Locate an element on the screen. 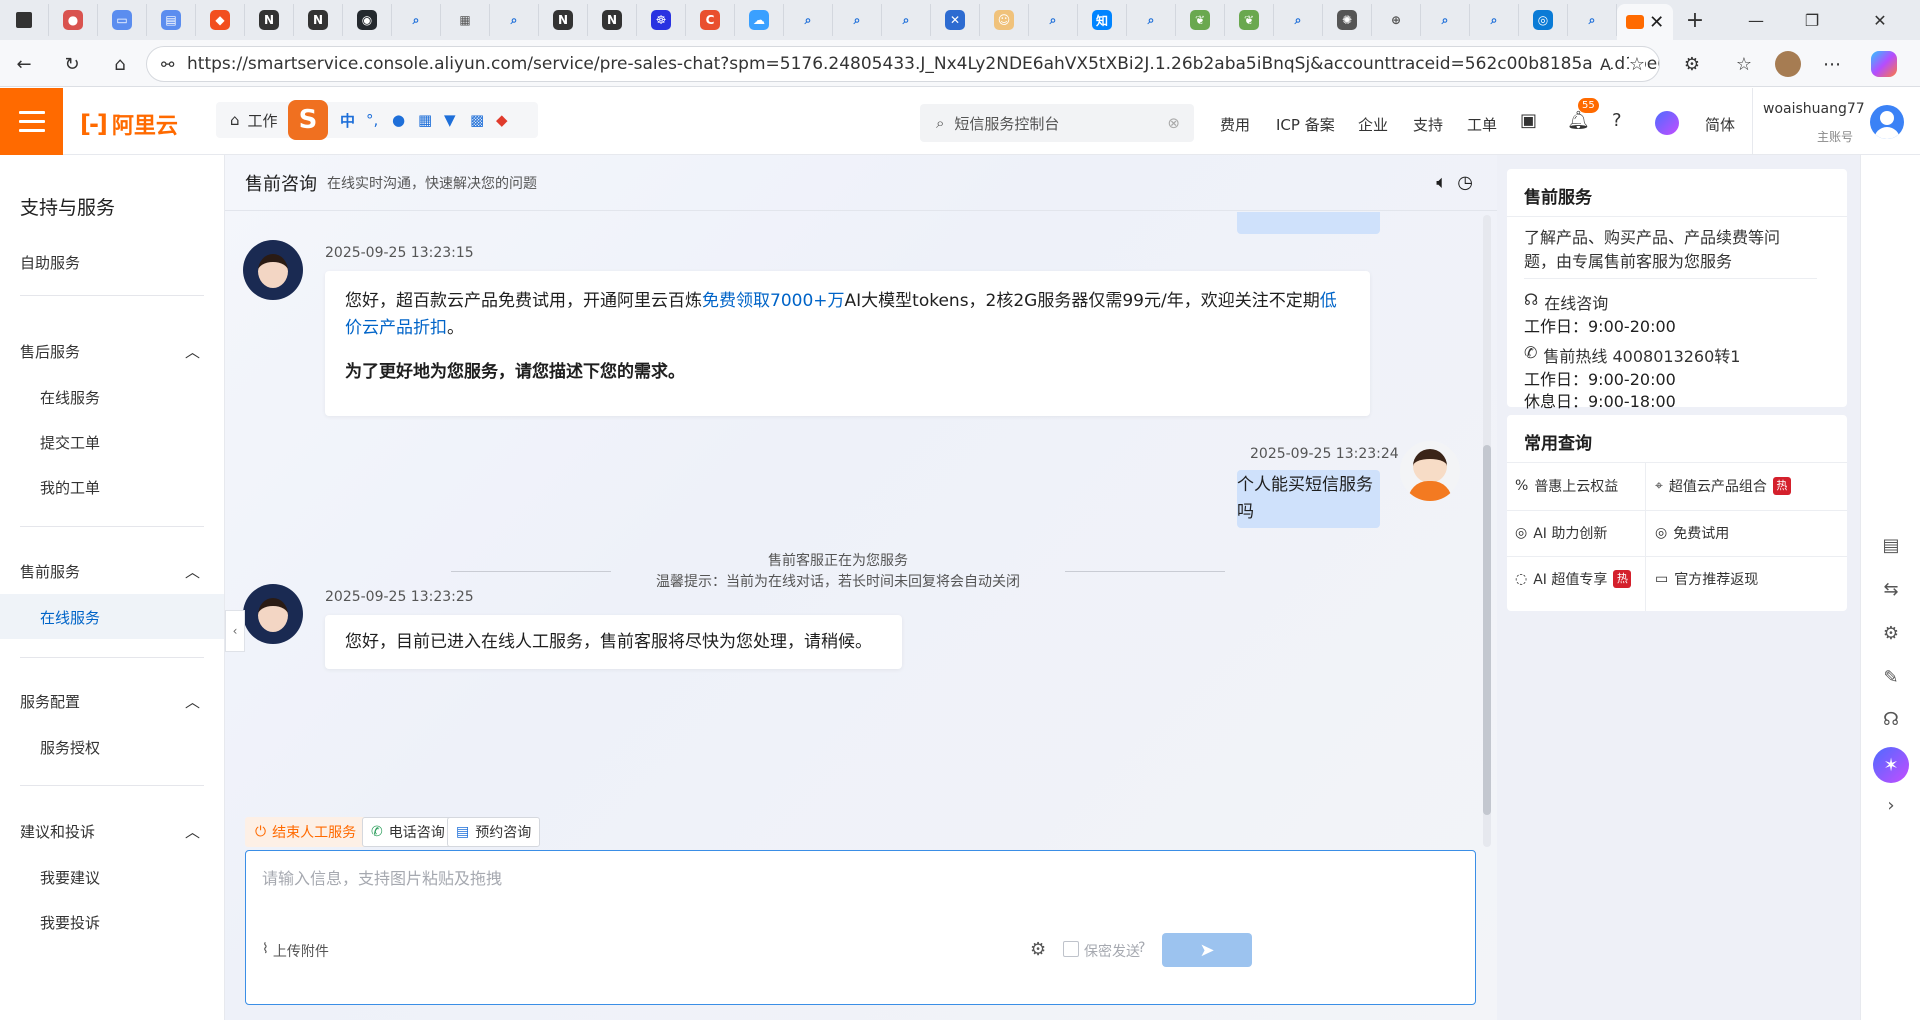  support-headset-icon: ☊ is located at coordinates (1891, 719).